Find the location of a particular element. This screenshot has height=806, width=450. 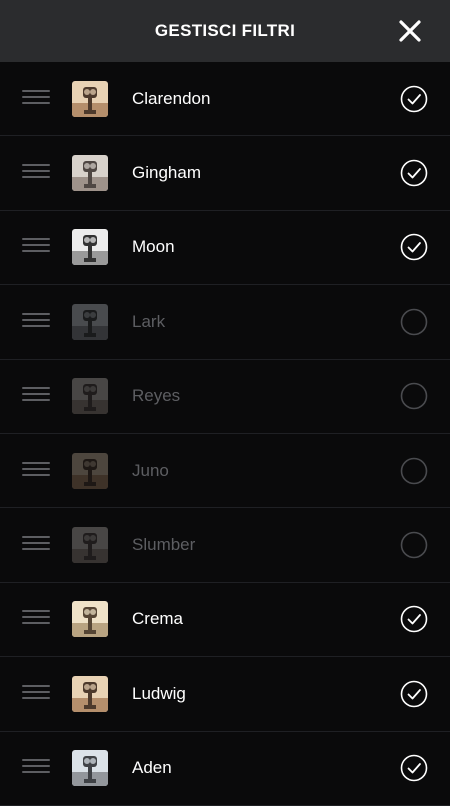

filter-name: Crema is located at coordinates (158, 619).